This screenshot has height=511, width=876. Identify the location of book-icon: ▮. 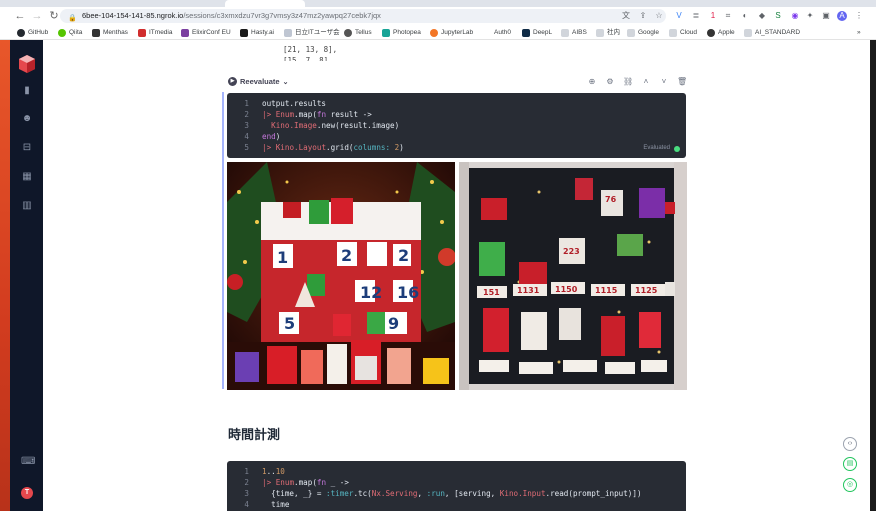
(27, 91).